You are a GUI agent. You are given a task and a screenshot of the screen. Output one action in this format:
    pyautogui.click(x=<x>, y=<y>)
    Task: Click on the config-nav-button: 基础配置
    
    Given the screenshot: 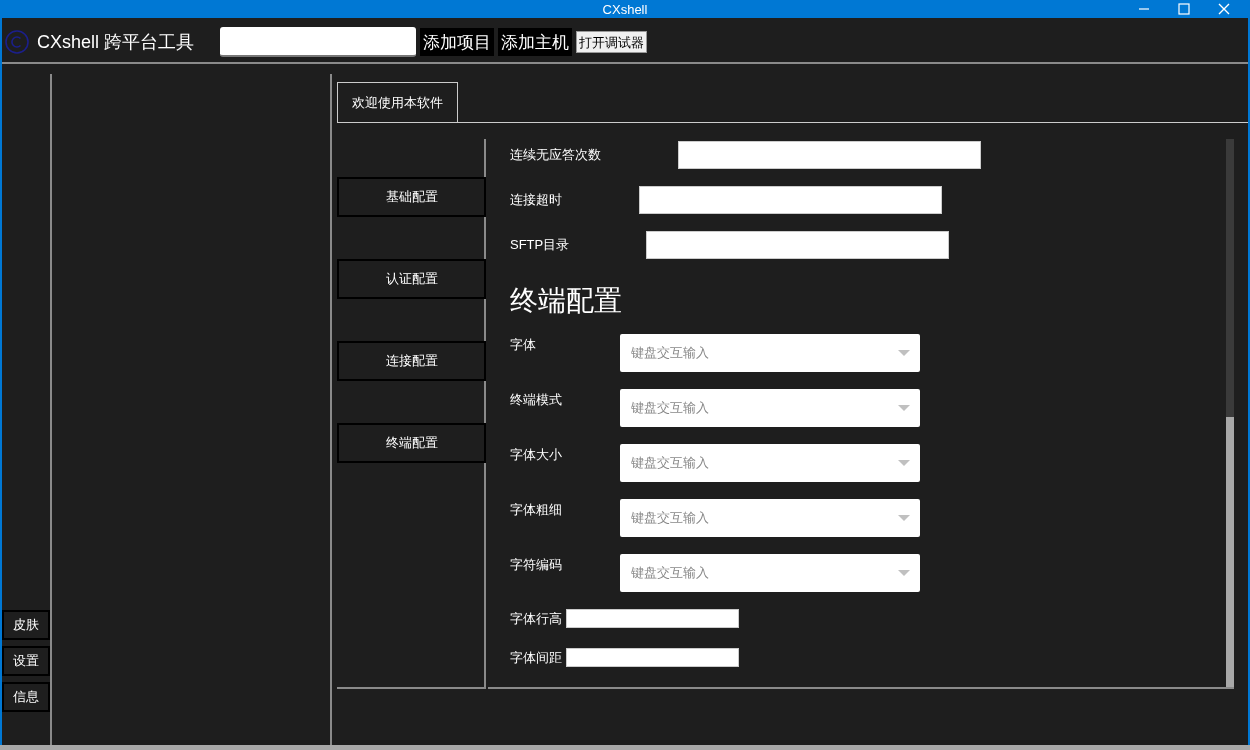 What is the action you would take?
    pyautogui.click(x=411, y=197)
    